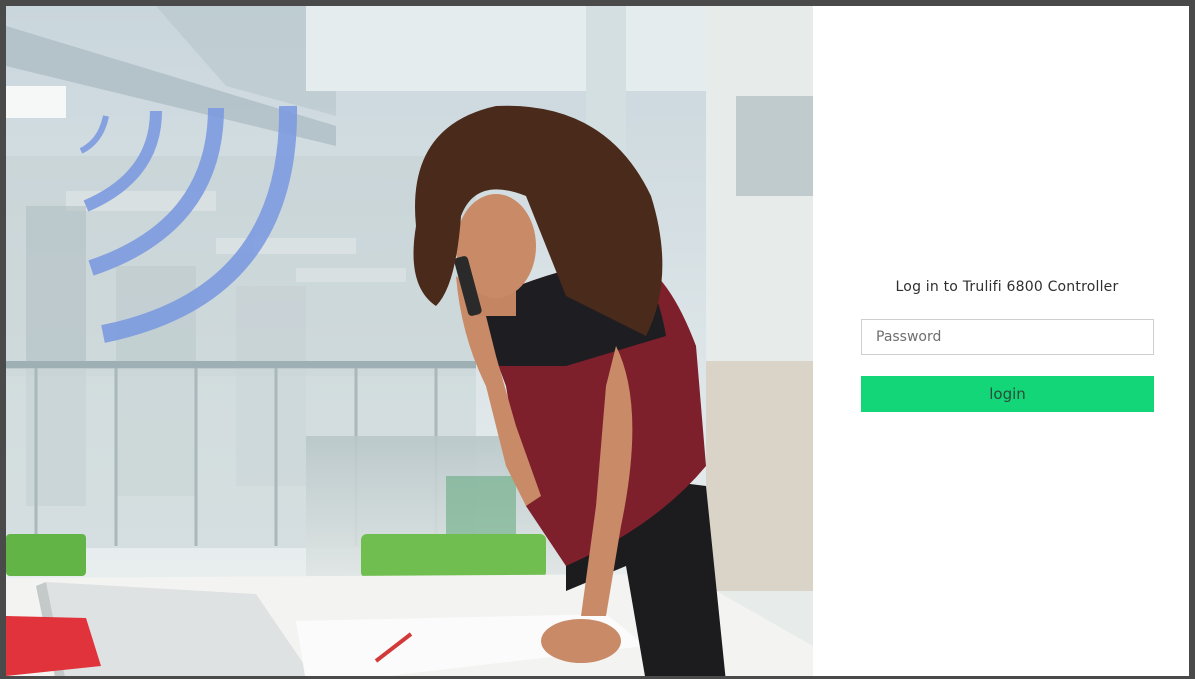 This screenshot has height=679, width=1195. Describe the element at coordinates (1007, 287) in the screenshot. I see `login-title: Log in to Trulifi 6800 Controller` at that location.